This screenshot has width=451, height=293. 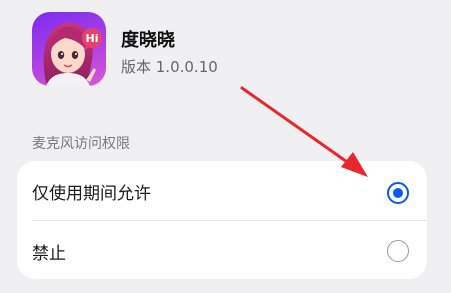 What do you see at coordinates (398, 251) in the screenshot?
I see `radio-unselected-icon` at bounding box center [398, 251].